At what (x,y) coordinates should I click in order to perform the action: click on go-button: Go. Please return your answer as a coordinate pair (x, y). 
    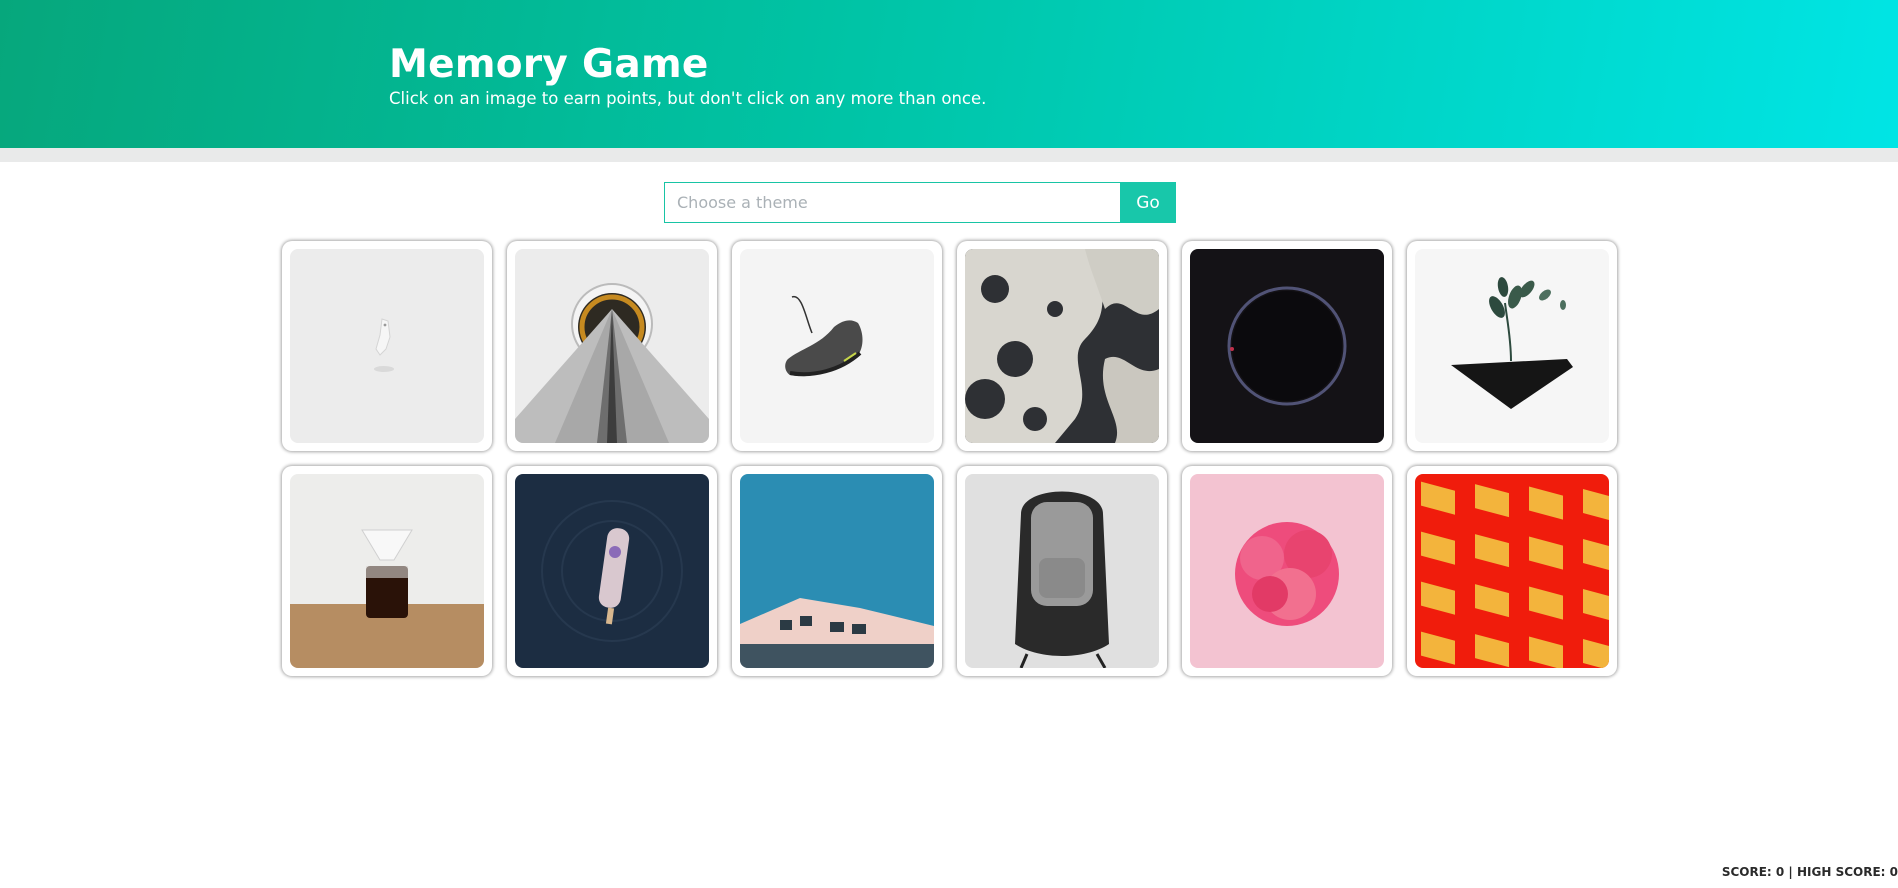
    Looking at the image, I should click on (1148, 202).